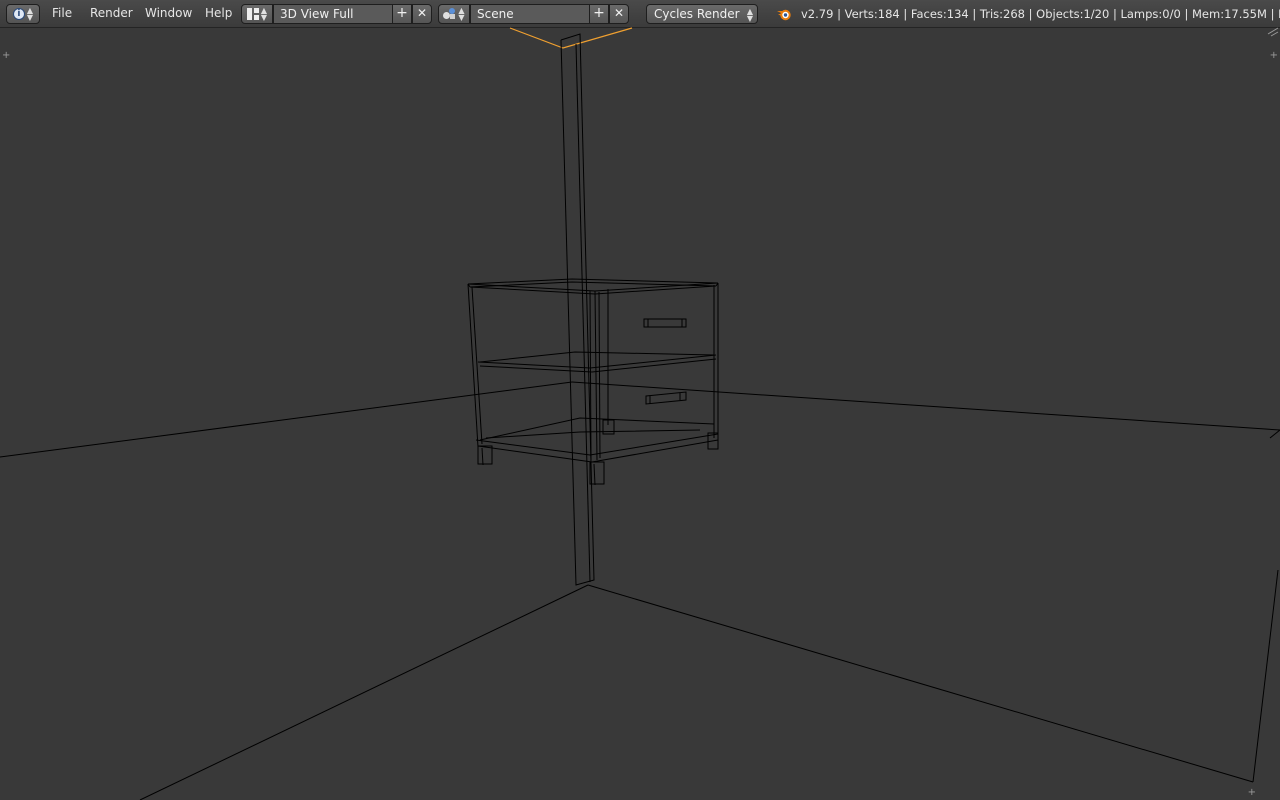 The width and height of the screenshot is (1280, 800). I want to click on render-engine-label: Cycles Render, so click(697, 14).